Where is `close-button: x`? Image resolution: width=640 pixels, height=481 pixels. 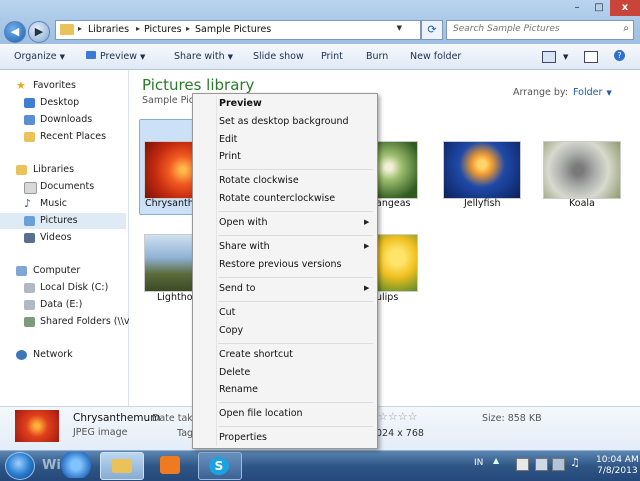
close-button: x is located at coordinates (625, 8).